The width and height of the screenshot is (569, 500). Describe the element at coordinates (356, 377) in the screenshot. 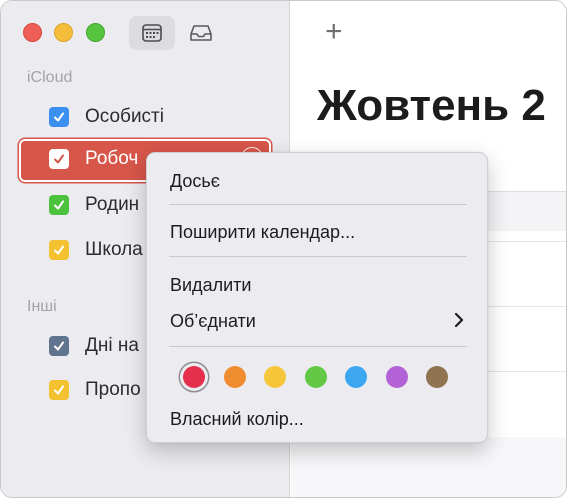

I see `color-swatch-blue` at that location.